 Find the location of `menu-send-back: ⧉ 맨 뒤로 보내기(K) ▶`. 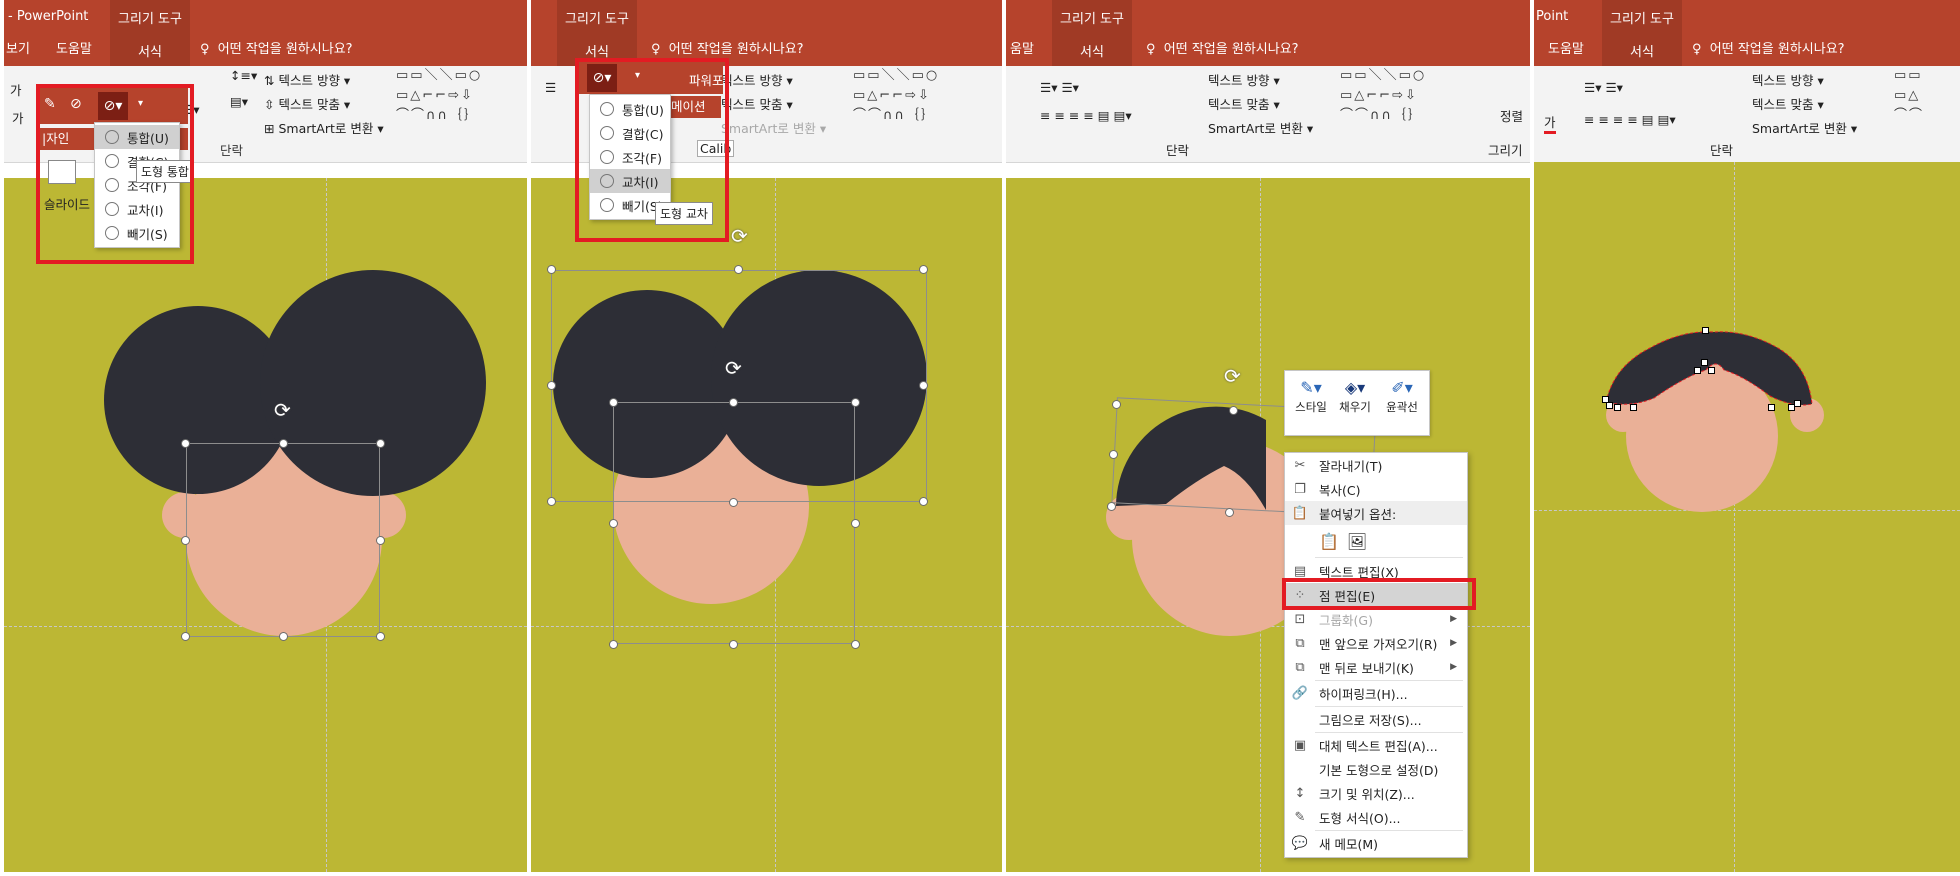

menu-send-back: ⧉ 맨 뒤로 보내기(K) ▶ is located at coordinates (1376, 667).